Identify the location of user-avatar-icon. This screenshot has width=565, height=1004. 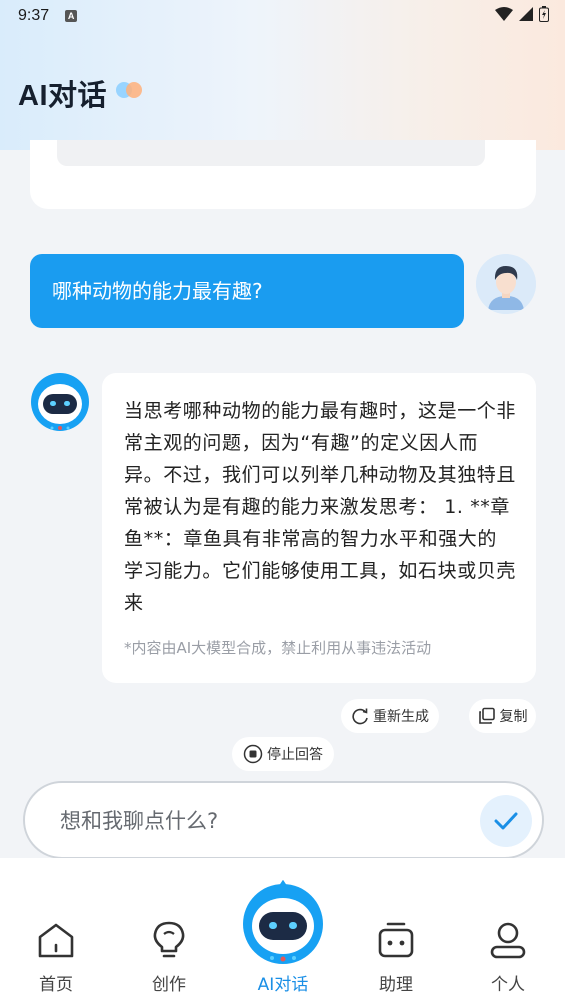
(506, 284).